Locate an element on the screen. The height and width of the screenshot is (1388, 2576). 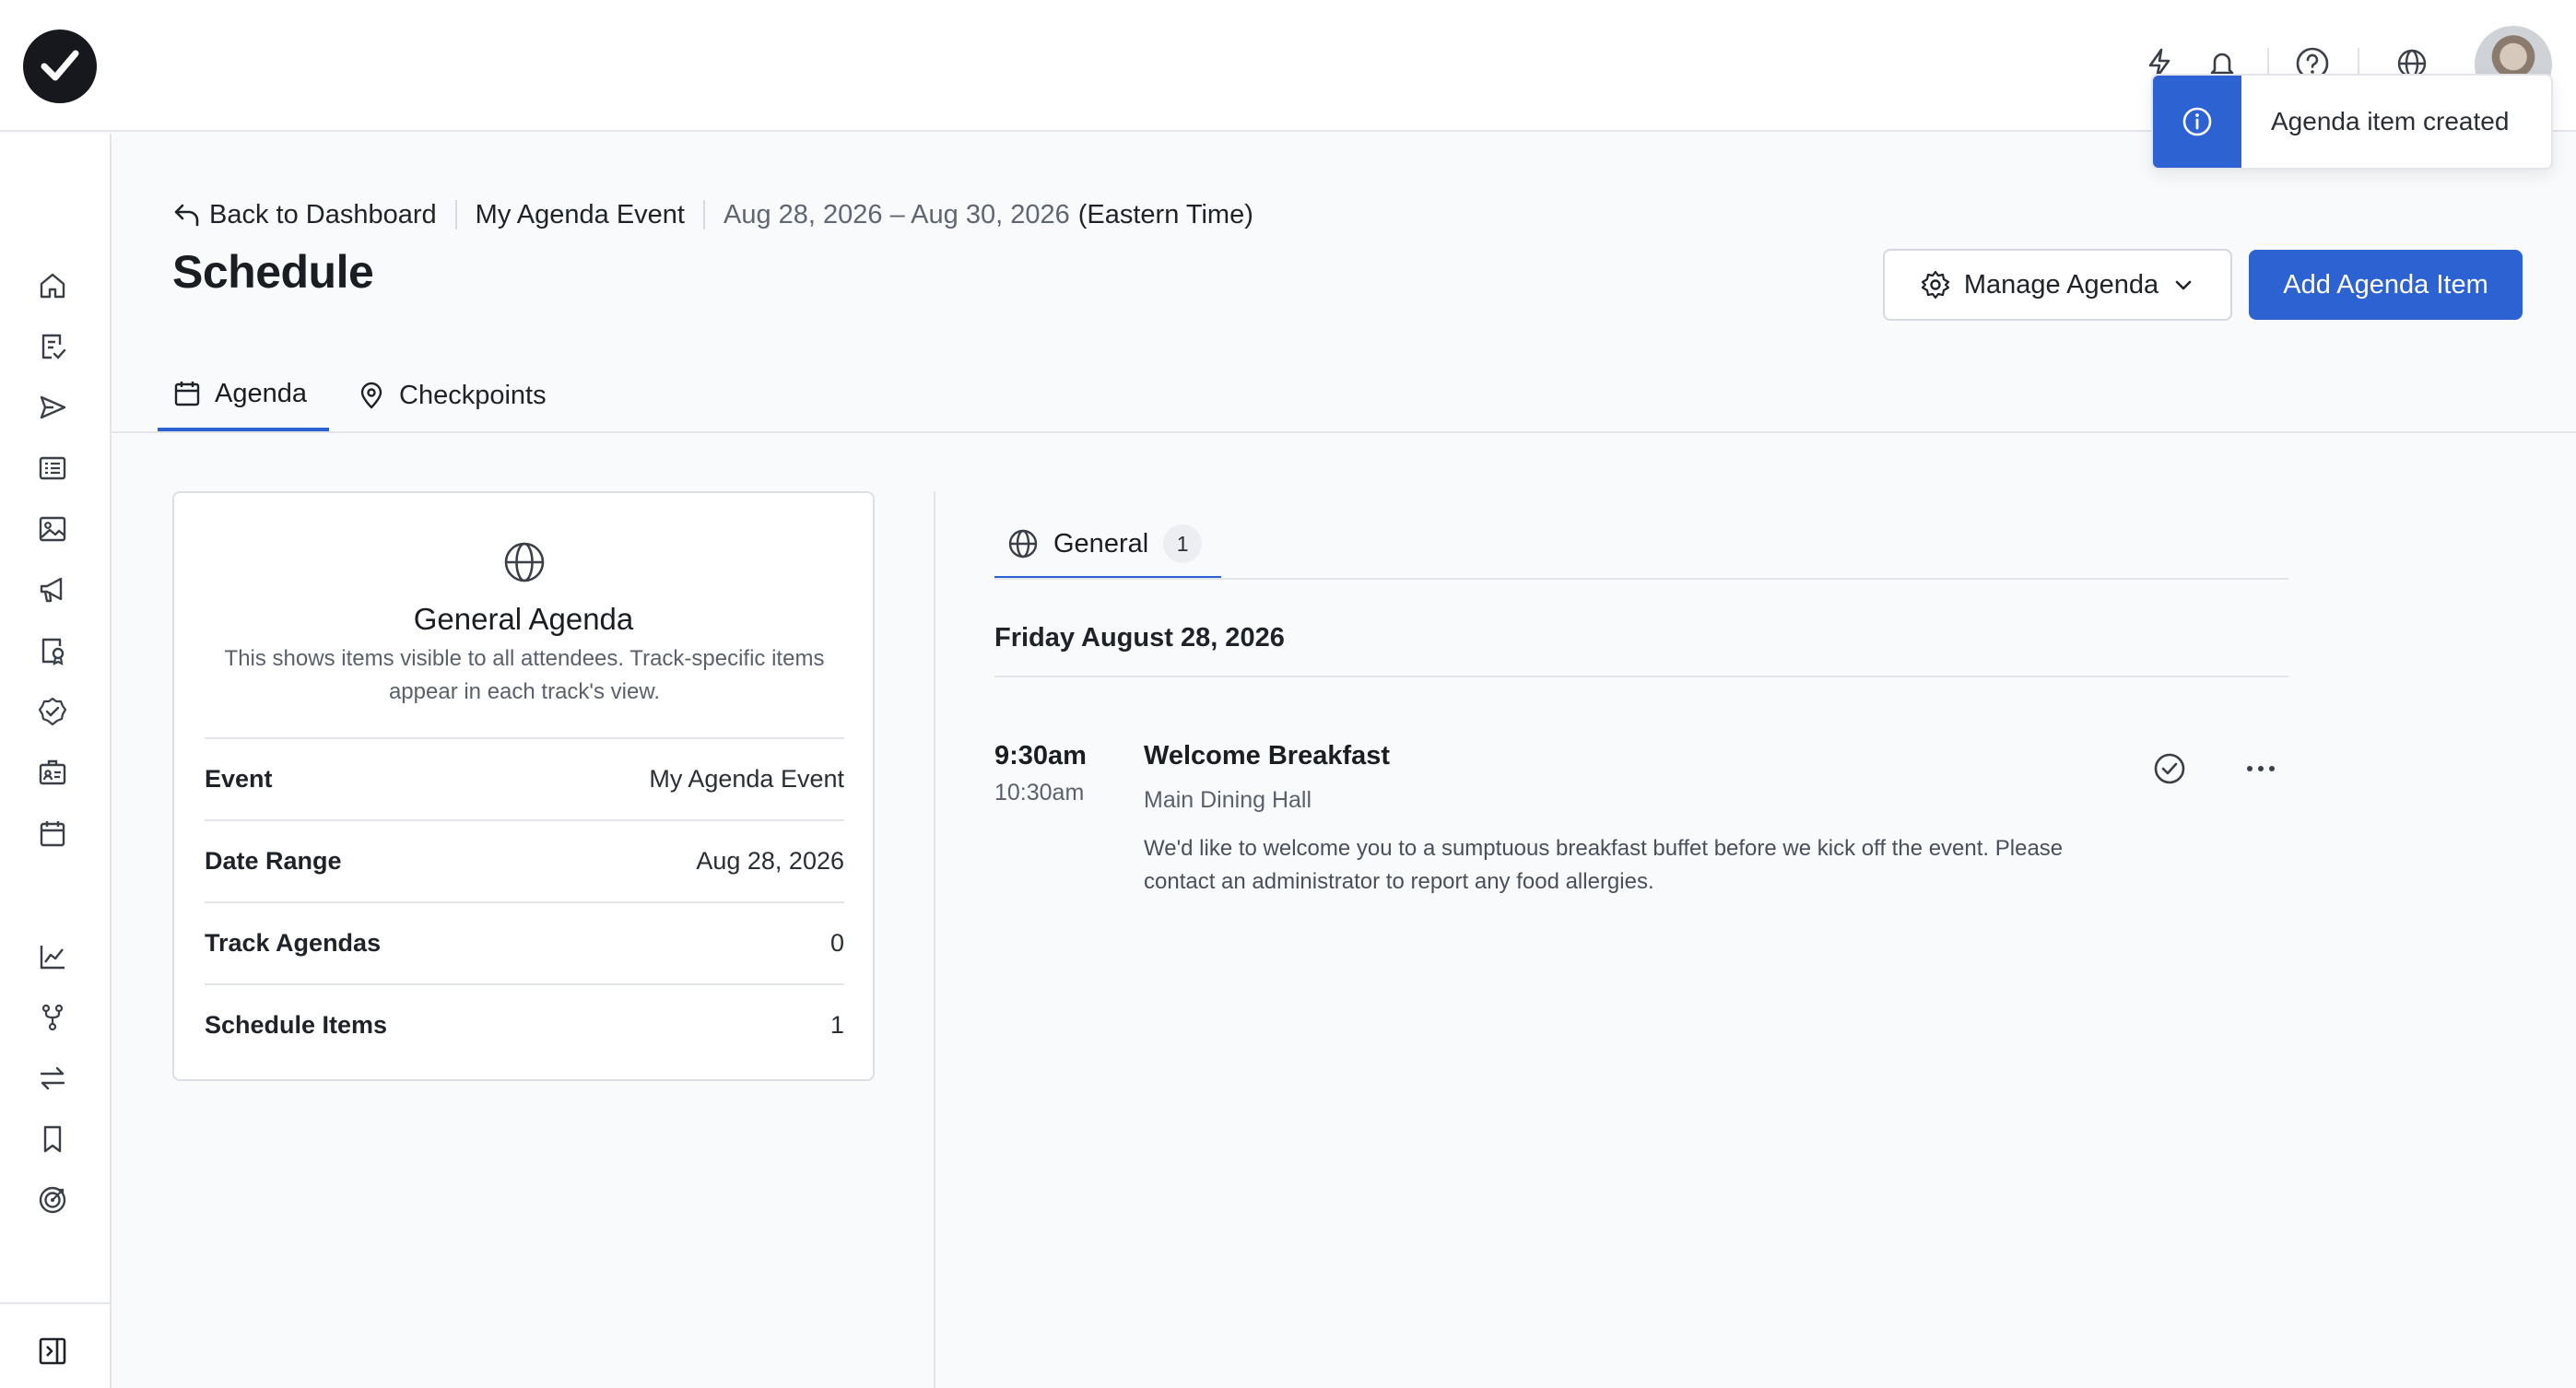
more-options-icon is located at coordinates (2261, 768).